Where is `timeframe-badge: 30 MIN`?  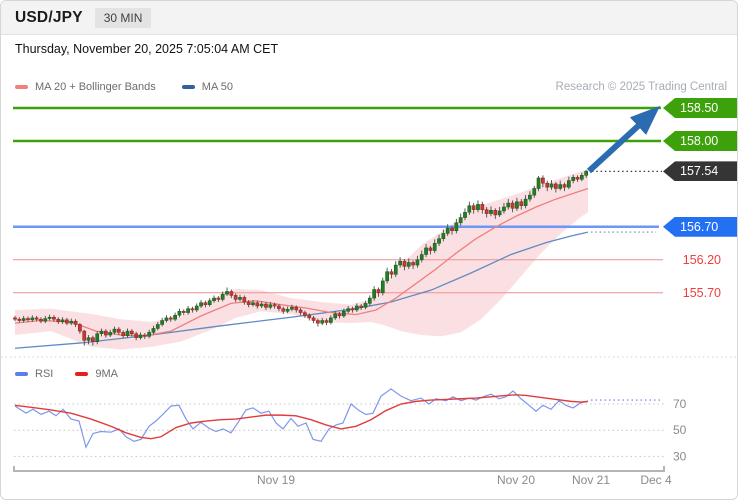 timeframe-badge: 30 MIN is located at coordinates (123, 17).